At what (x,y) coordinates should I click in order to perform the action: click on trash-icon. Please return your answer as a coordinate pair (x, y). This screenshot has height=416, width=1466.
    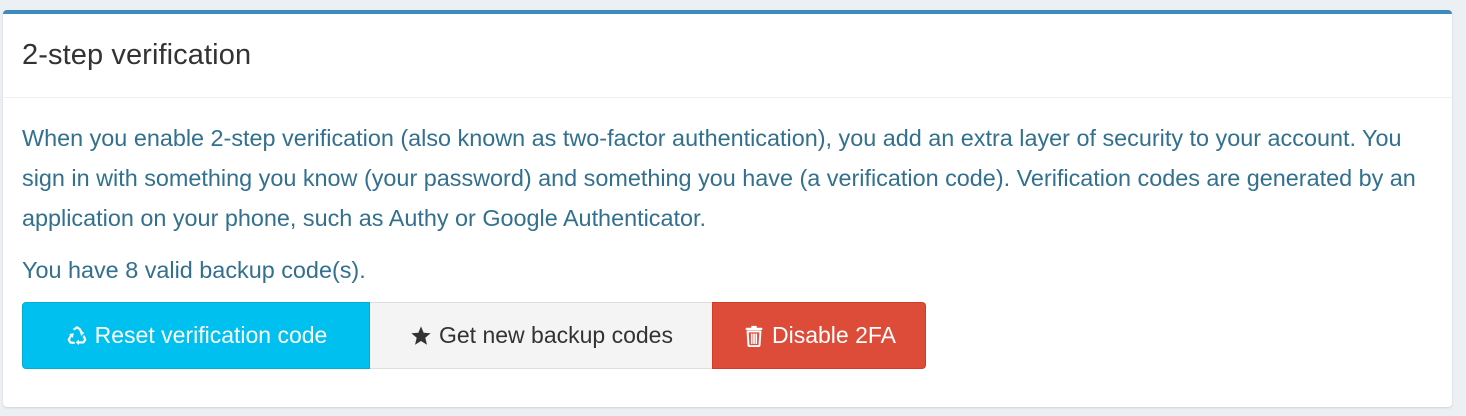
    Looking at the image, I should click on (754, 336).